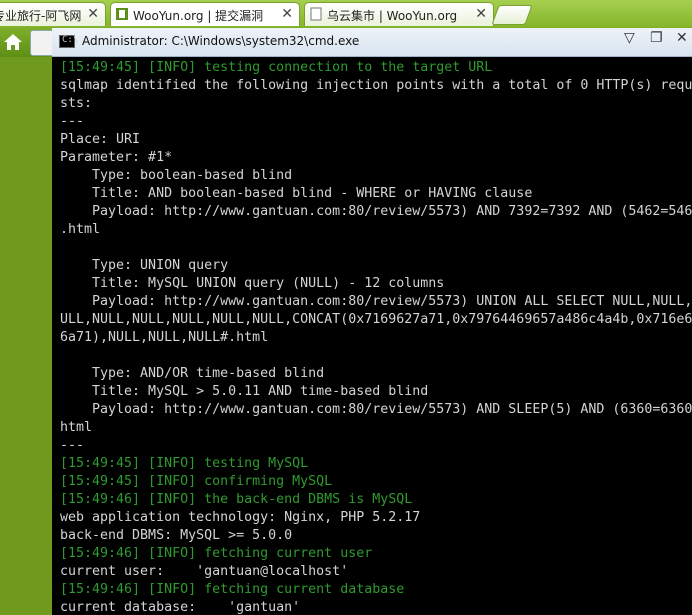 The height and width of the screenshot is (615, 692). I want to click on console-line: current database: 'gantuan', so click(180, 607).